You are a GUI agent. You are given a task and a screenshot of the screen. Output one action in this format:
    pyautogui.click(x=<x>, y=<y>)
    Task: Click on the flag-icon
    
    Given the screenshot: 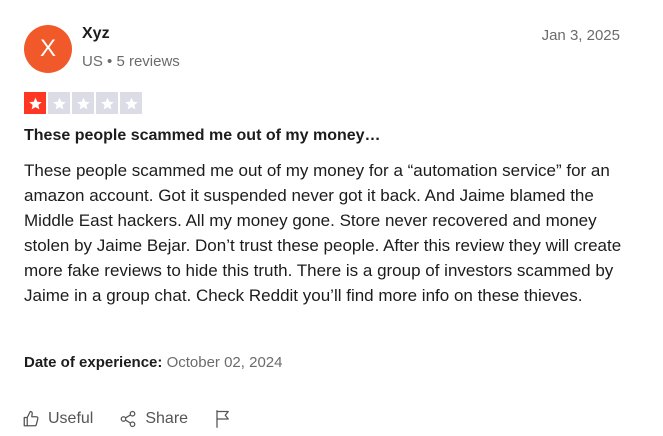 What is the action you would take?
    pyautogui.click(x=223, y=419)
    